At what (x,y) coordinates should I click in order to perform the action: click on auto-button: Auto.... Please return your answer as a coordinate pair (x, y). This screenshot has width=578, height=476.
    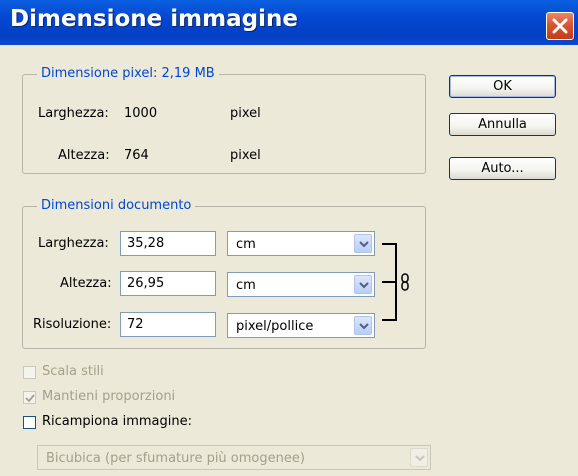
    Looking at the image, I should click on (502, 168).